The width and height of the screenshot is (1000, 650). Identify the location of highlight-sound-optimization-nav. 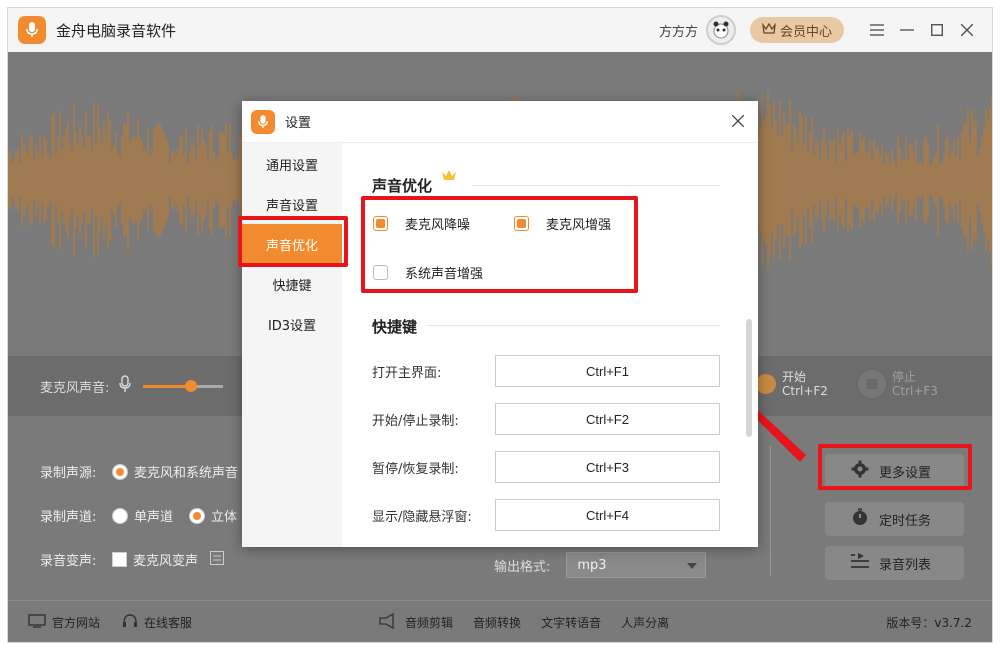
(293, 241).